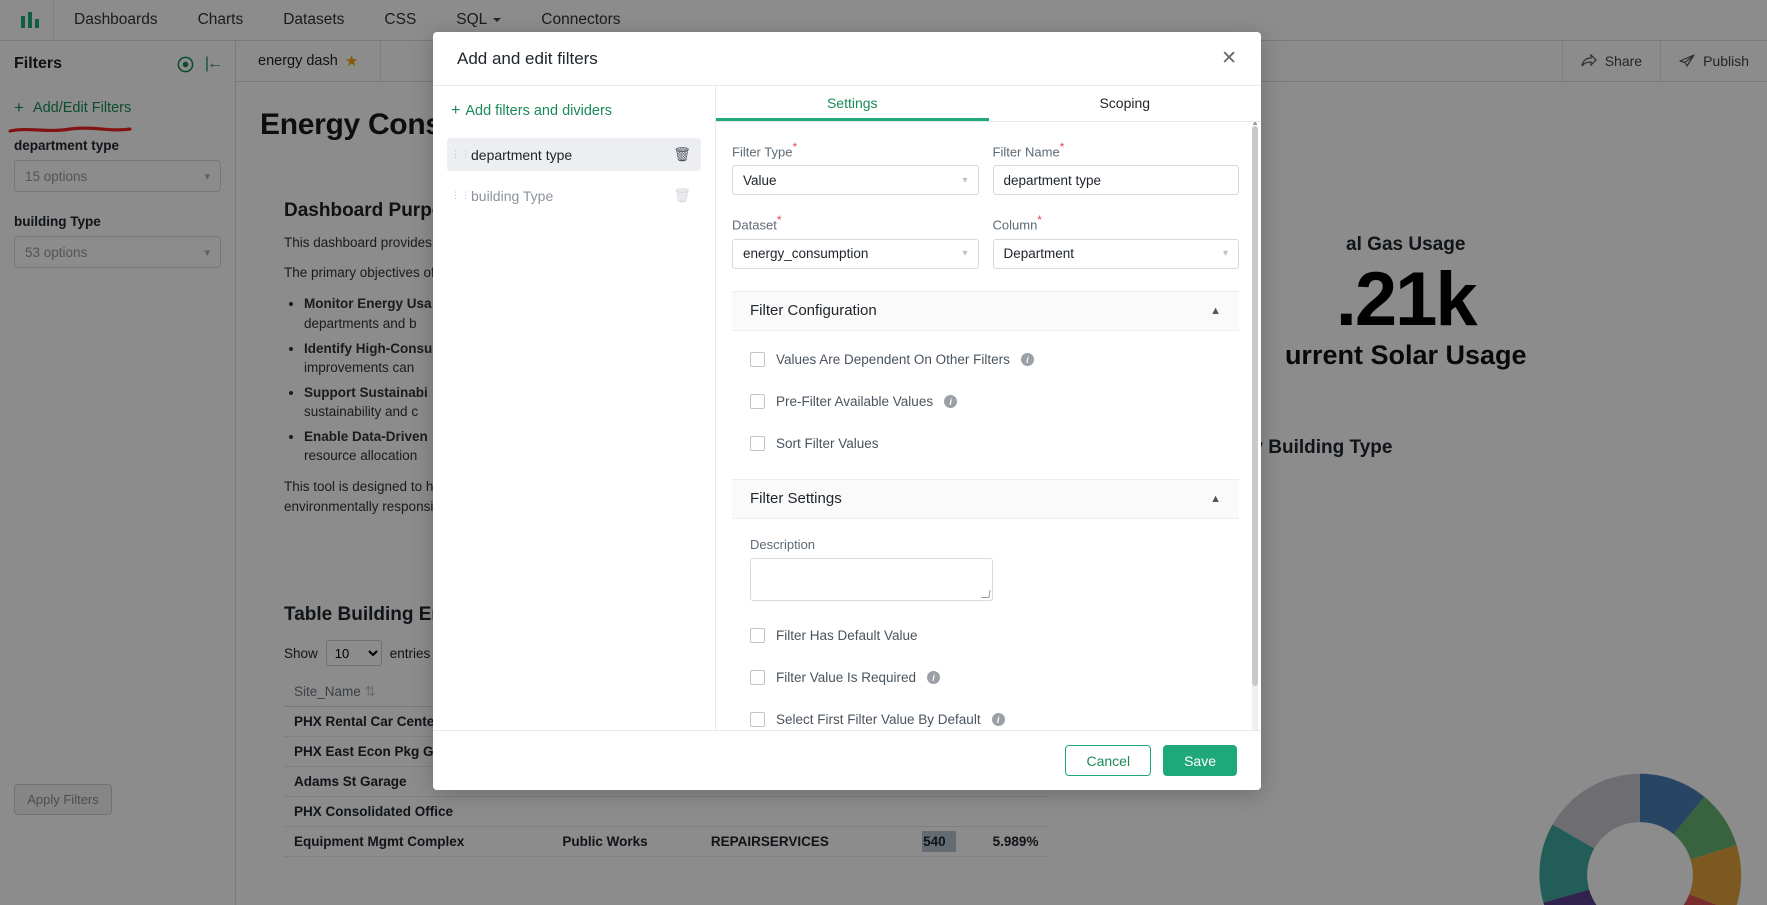 This screenshot has width=1767, height=905. I want to click on settings-scrollbar-track, so click(1255, 428).